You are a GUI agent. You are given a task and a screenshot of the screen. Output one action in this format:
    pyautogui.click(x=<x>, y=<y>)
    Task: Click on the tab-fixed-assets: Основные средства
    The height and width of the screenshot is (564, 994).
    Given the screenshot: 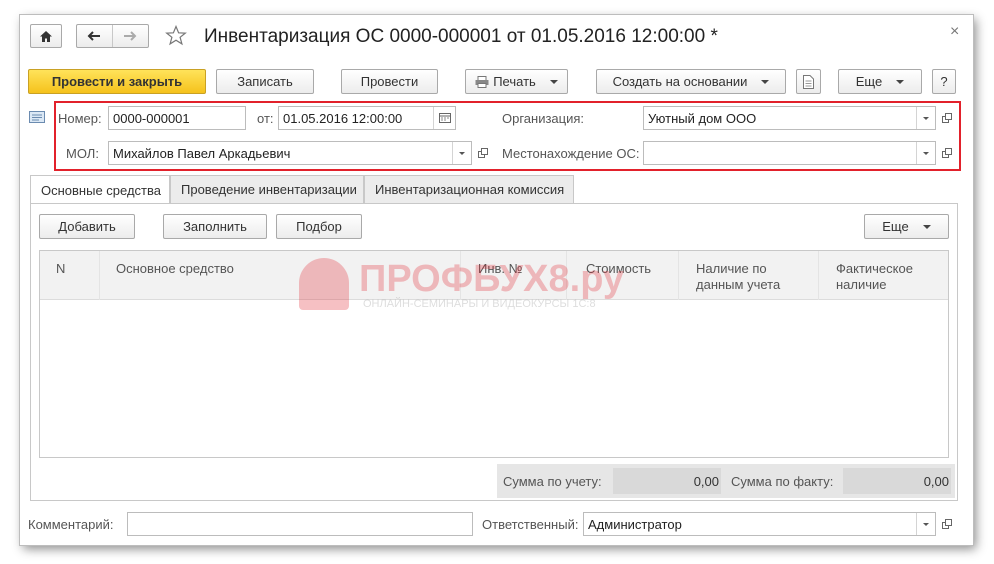 What is the action you would take?
    pyautogui.click(x=100, y=189)
    